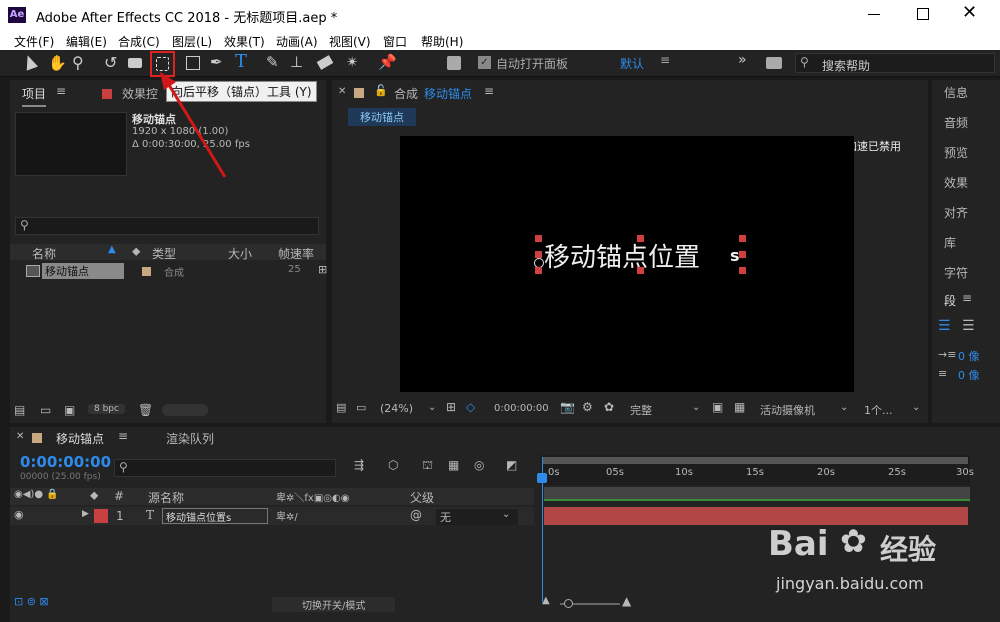 This screenshot has width=1000, height=622. I want to click on work-area-bar, so click(755, 460).